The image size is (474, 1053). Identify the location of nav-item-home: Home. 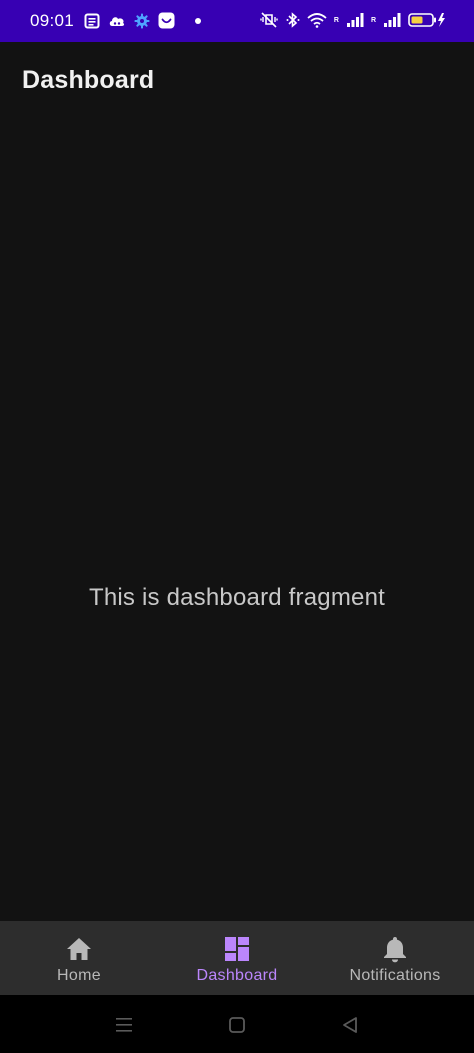
(79, 958).